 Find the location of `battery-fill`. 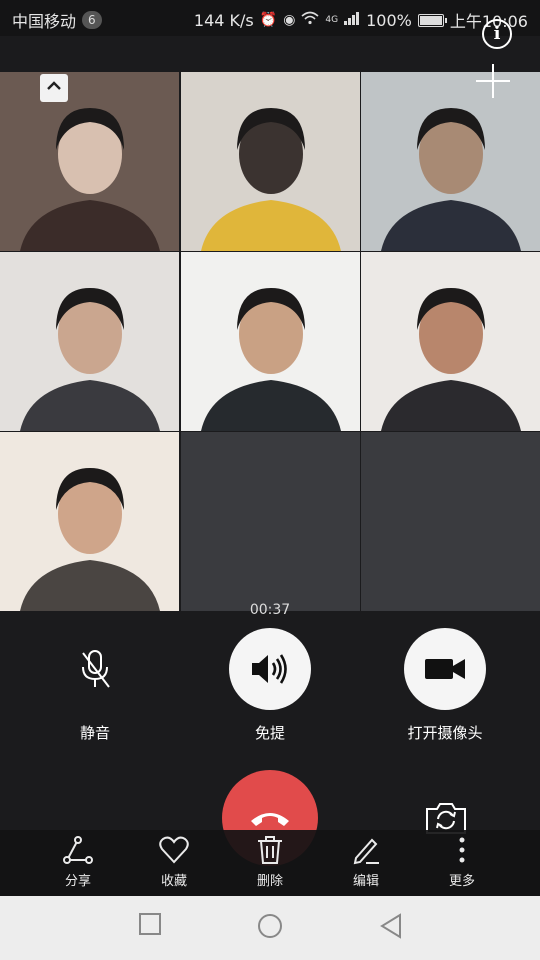

battery-fill is located at coordinates (430, 20).